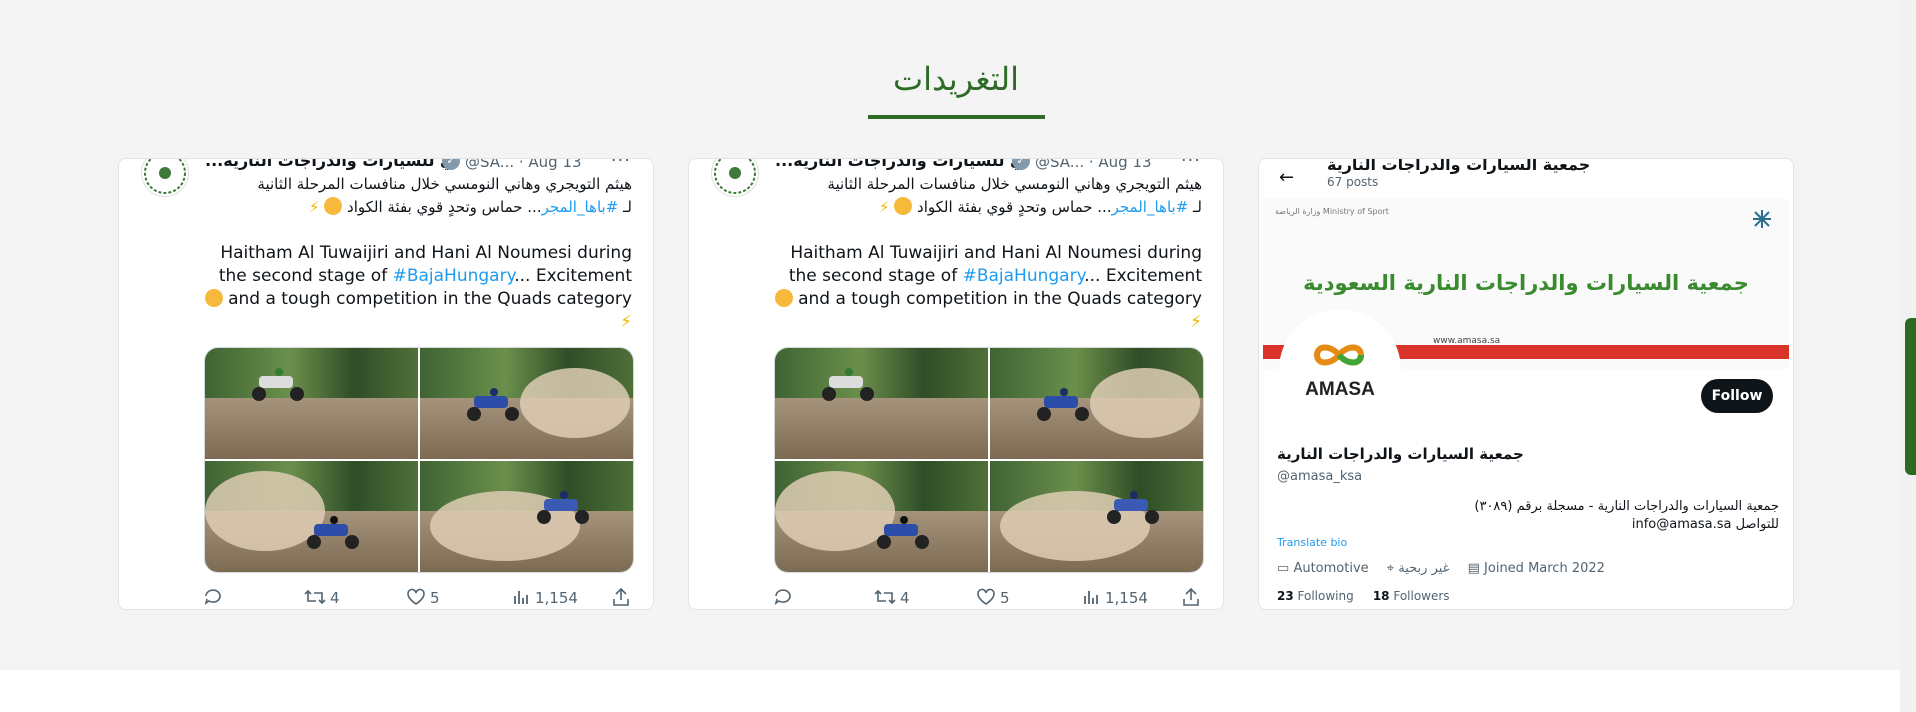  I want to click on profile-post-count: 67 posts, so click(1353, 182).